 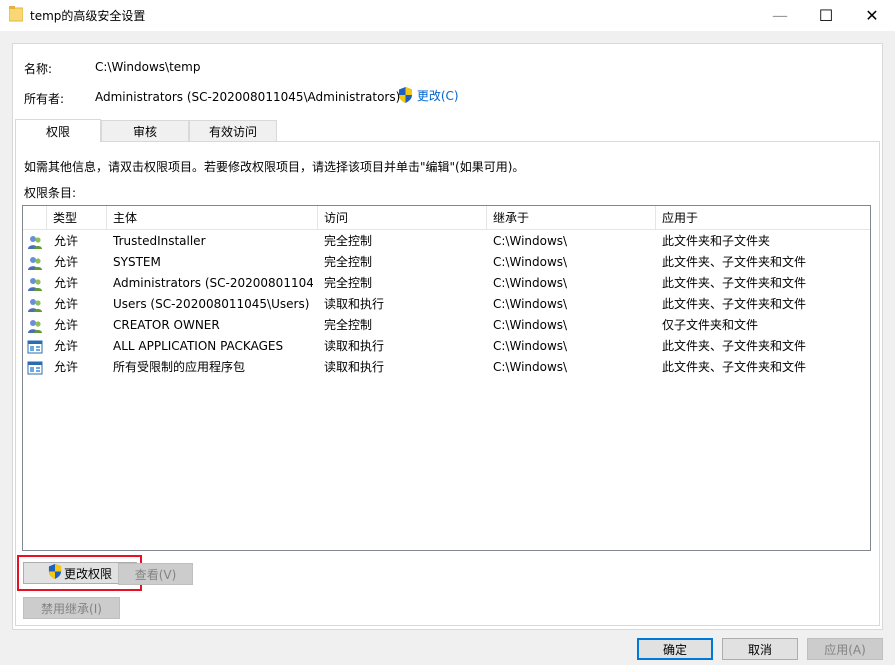 I want to click on disable-inheritance-button: 禁用继承(I), so click(x=71, y=608).